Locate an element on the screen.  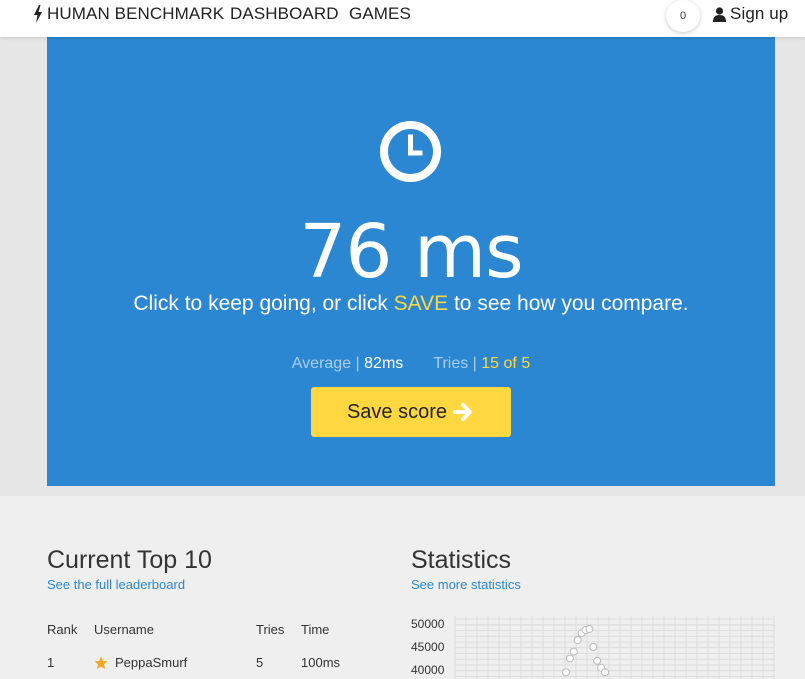
reaction-time-result: 76 ms is located at coordinates (411, 252).